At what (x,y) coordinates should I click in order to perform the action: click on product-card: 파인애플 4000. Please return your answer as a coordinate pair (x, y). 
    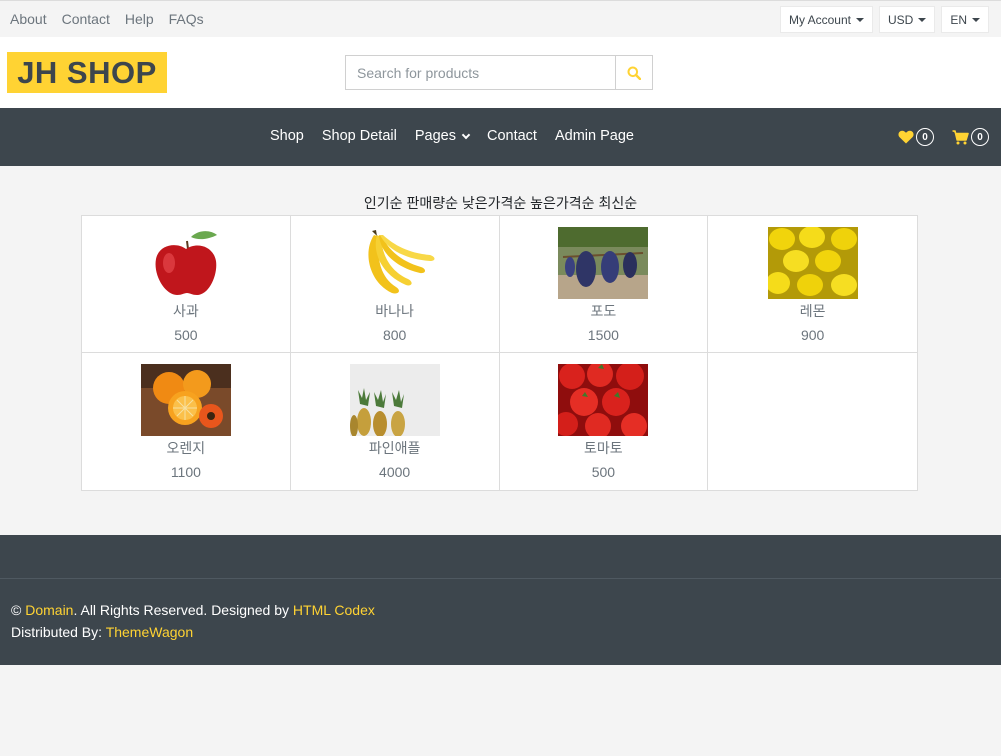
    Looking at the image, I should click on (395, 421).